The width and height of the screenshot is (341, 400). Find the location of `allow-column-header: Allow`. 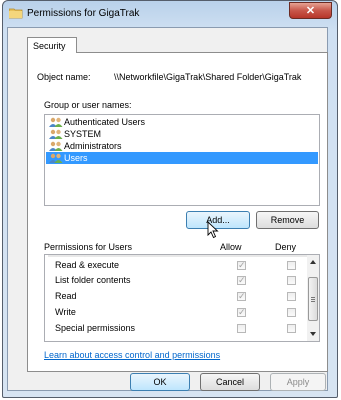

allow-column-header: Allow is located at coordinates (231, 247).